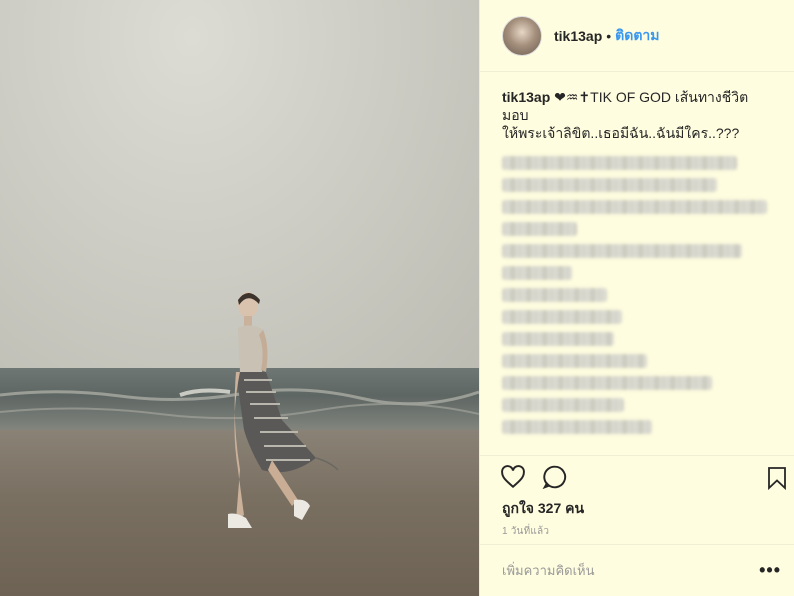 The image size is (794, 596). I want to click on likes-count: ถูกใจ 327 คน, so click(543, 509).